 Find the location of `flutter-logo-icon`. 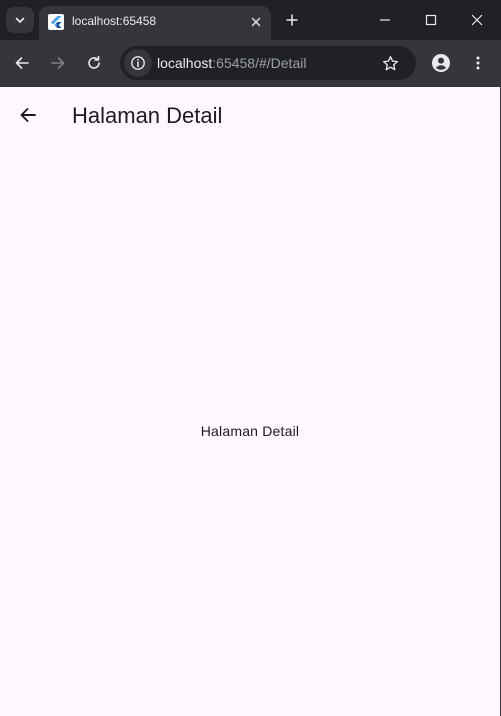

flutter-logo-icon is located at coordinates (56, 22).